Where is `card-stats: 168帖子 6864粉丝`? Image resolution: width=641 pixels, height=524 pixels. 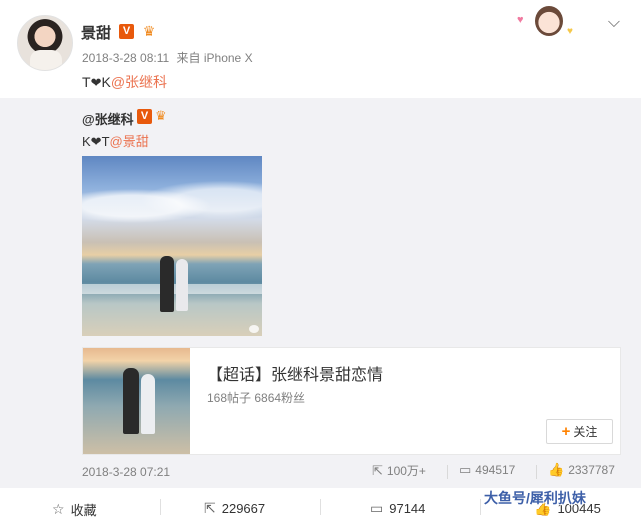 card-stats: 168帖子 6864粉丝 is located at coordinates (256, 398).